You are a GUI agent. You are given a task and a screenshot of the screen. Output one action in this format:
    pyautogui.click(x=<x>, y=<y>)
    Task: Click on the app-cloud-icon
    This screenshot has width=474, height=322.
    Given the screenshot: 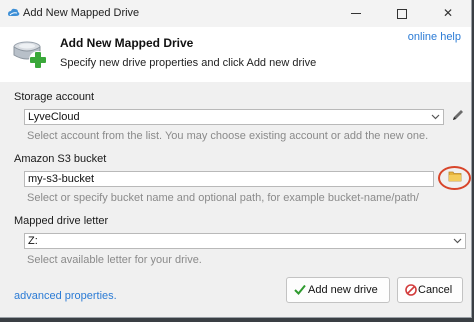 What is the action you would take?
    pyautogui.click(x=13, y=14)
    